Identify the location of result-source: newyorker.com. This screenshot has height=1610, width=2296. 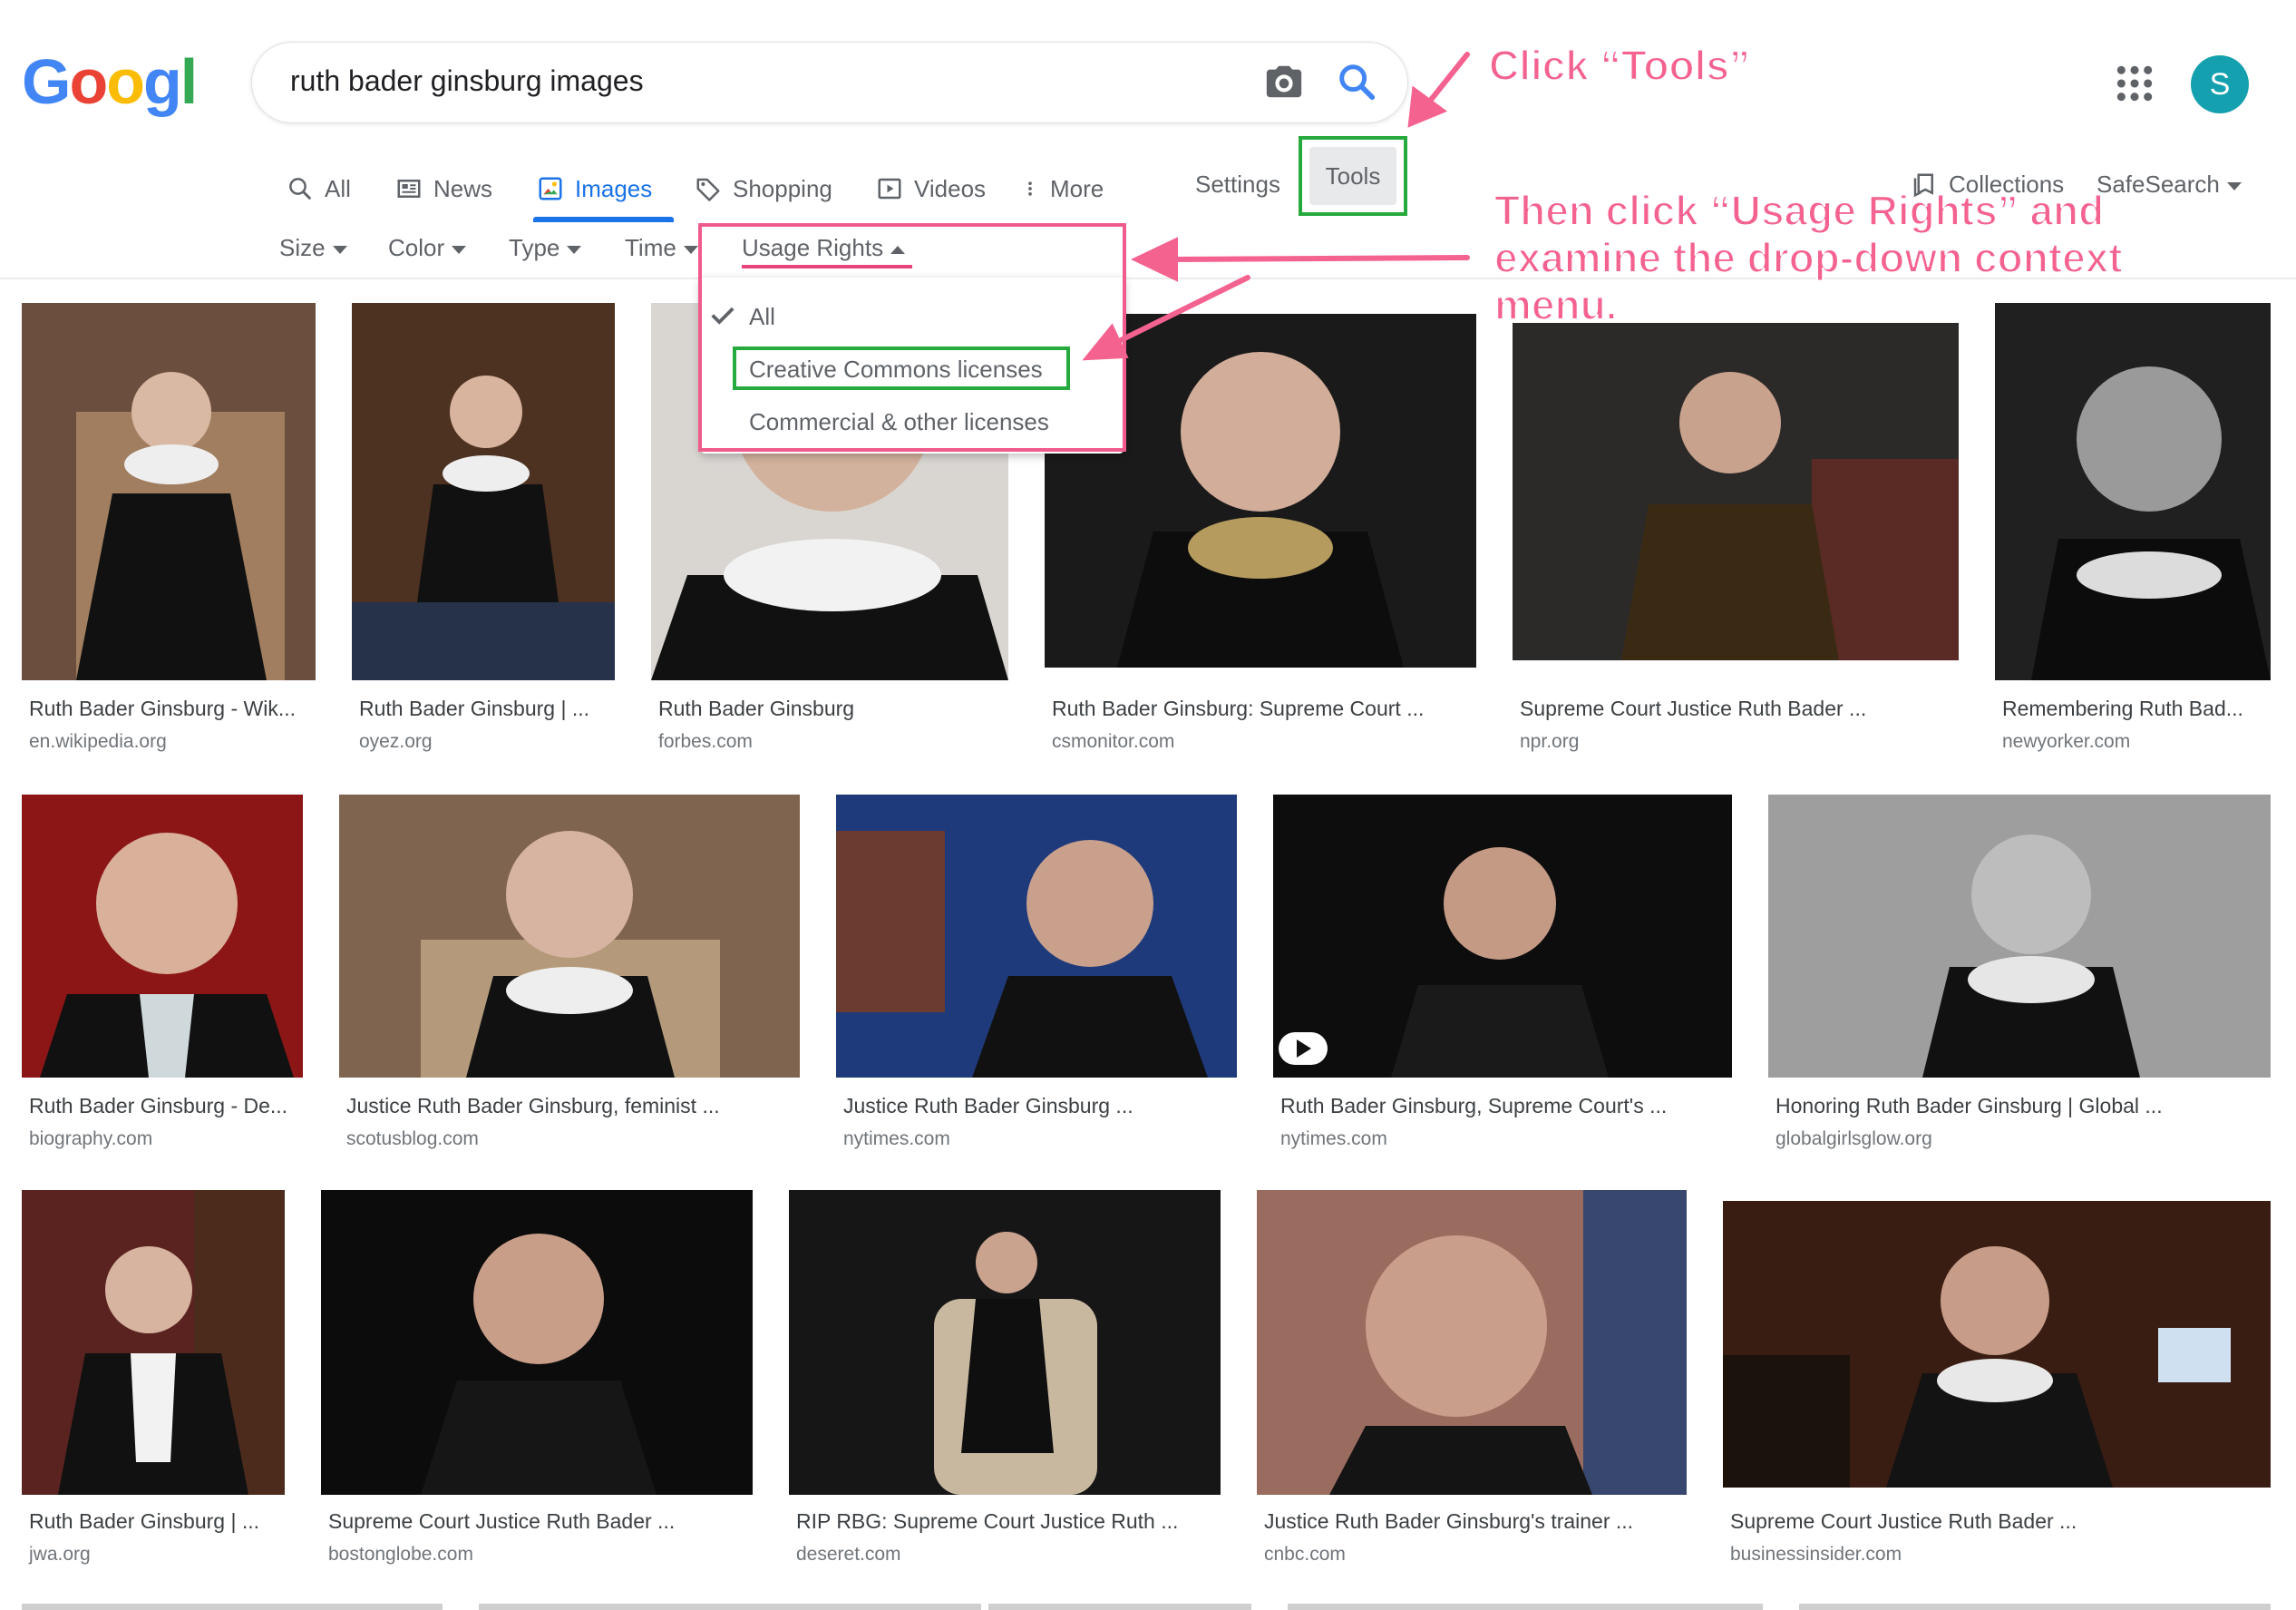
(2066, 742).